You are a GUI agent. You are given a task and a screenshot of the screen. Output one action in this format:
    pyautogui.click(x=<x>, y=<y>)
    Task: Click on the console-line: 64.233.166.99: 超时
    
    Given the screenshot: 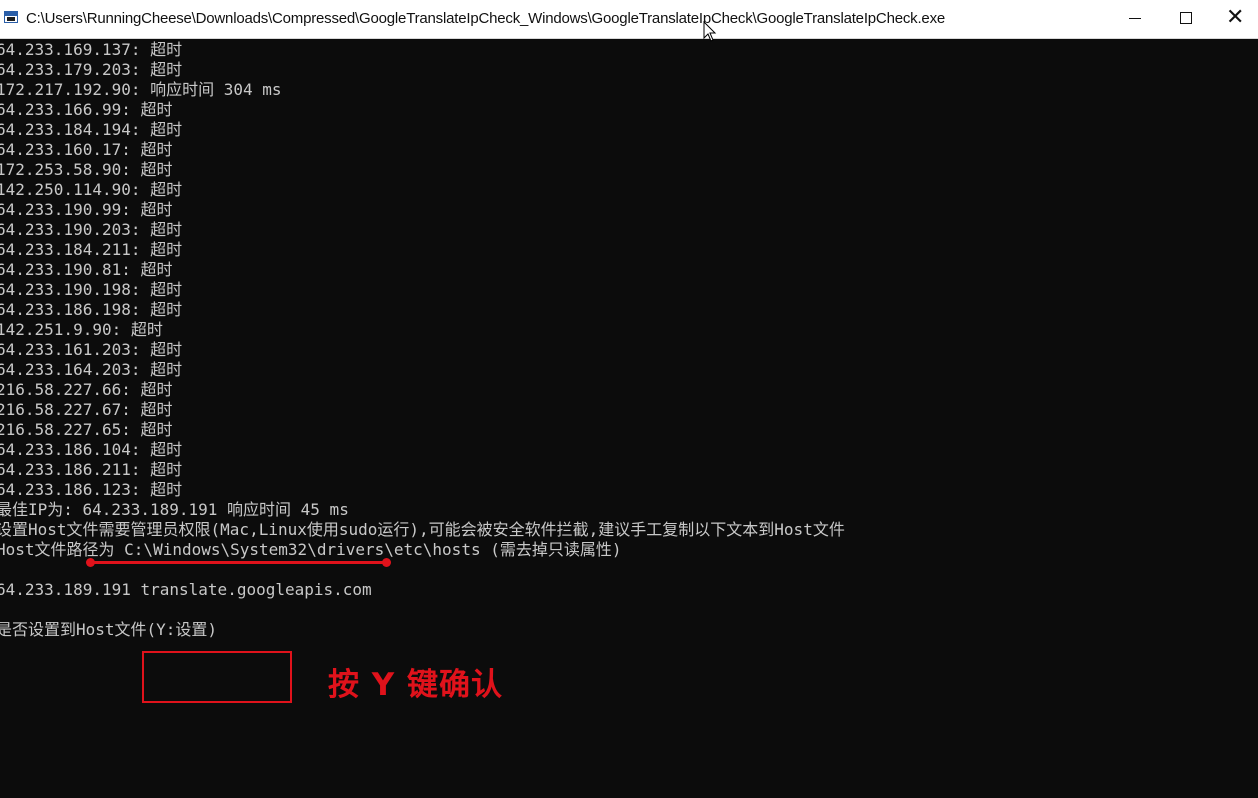 What is the action you would take?
    pyautogui.click(x=86, y=109)
    